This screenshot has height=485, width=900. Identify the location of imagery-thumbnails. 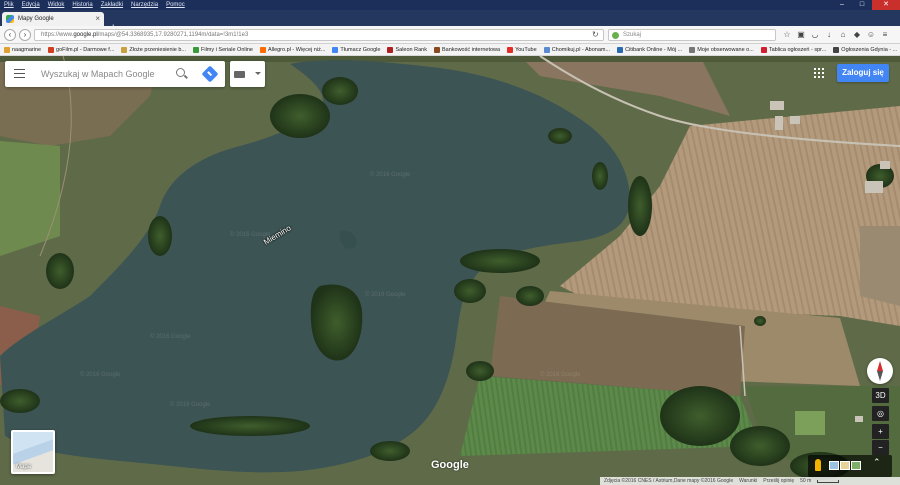
(845, 465).